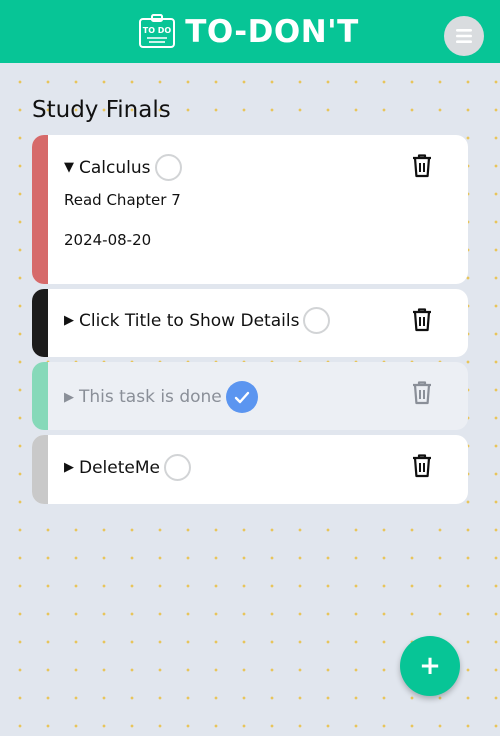 Image resolution: width=500 pixels, height=736 pixels. What do you see at coordinates (189, 321) in the screenshot?
I see `task-title: Click Title to Show Details` at bounding box center [189, 321].